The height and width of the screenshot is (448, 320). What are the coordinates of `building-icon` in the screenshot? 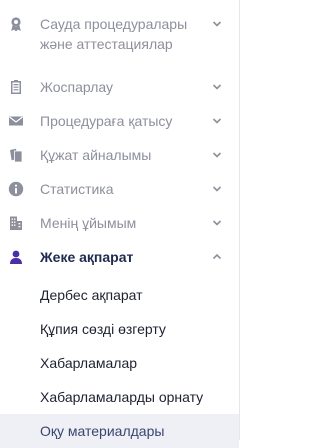 It's located at (16, 223).